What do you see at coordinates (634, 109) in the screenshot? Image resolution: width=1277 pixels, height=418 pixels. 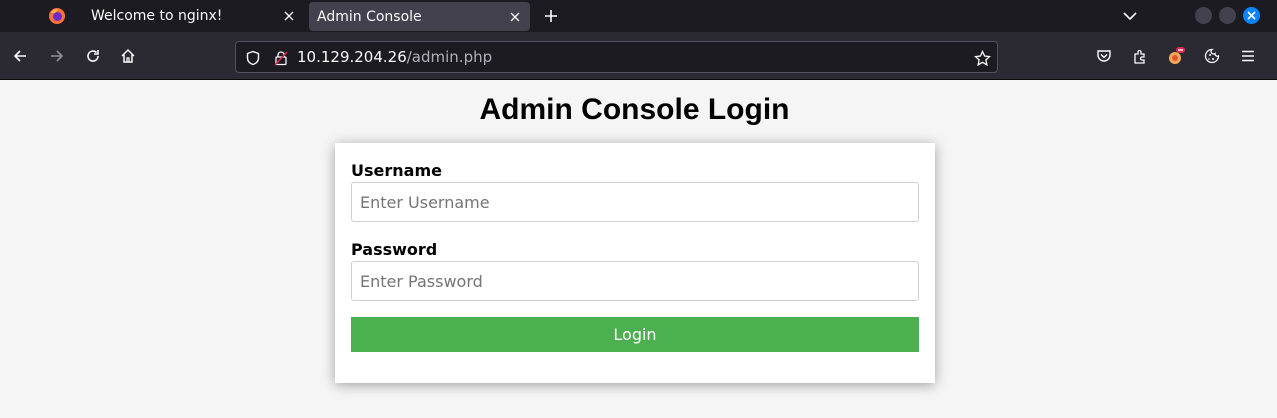 I see `page-title: Admin Console Login` at bounding box center [634, 109].